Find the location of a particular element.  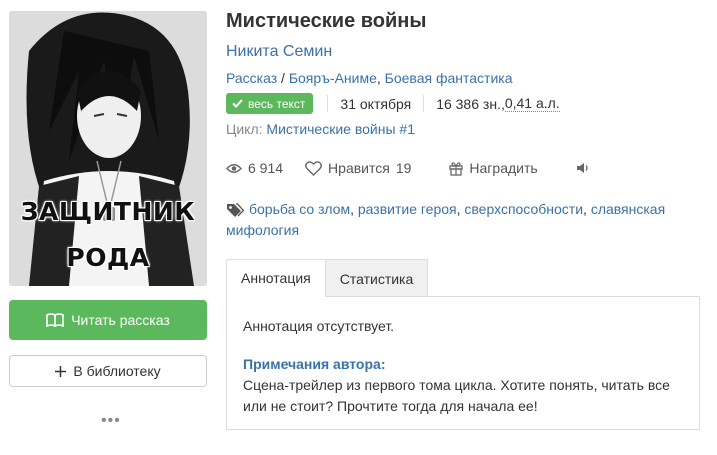

like-count: 19 is located at coordinates (403, 168).